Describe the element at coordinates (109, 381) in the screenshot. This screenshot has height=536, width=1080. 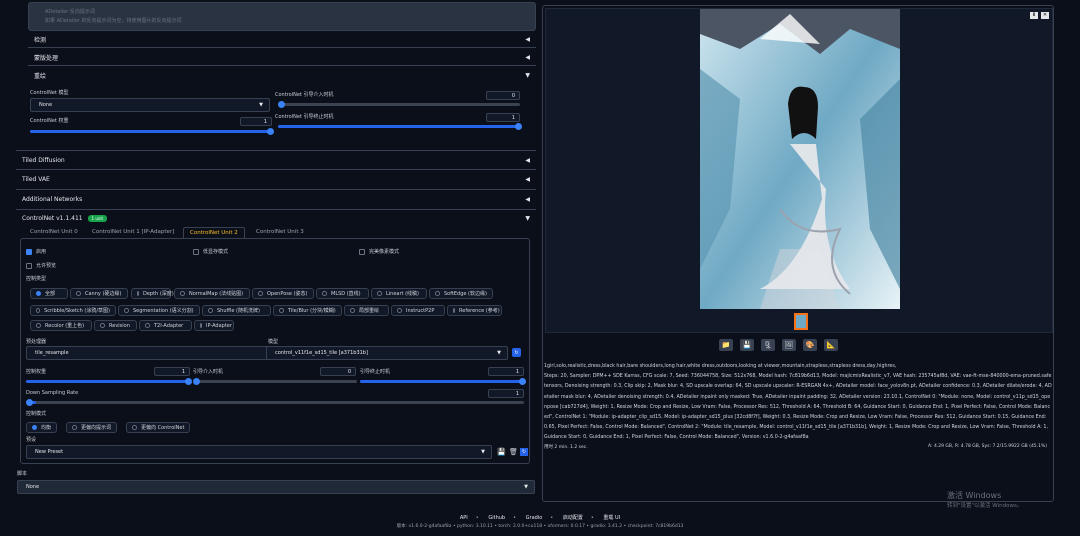
I see `control-weight-slider` at that location.